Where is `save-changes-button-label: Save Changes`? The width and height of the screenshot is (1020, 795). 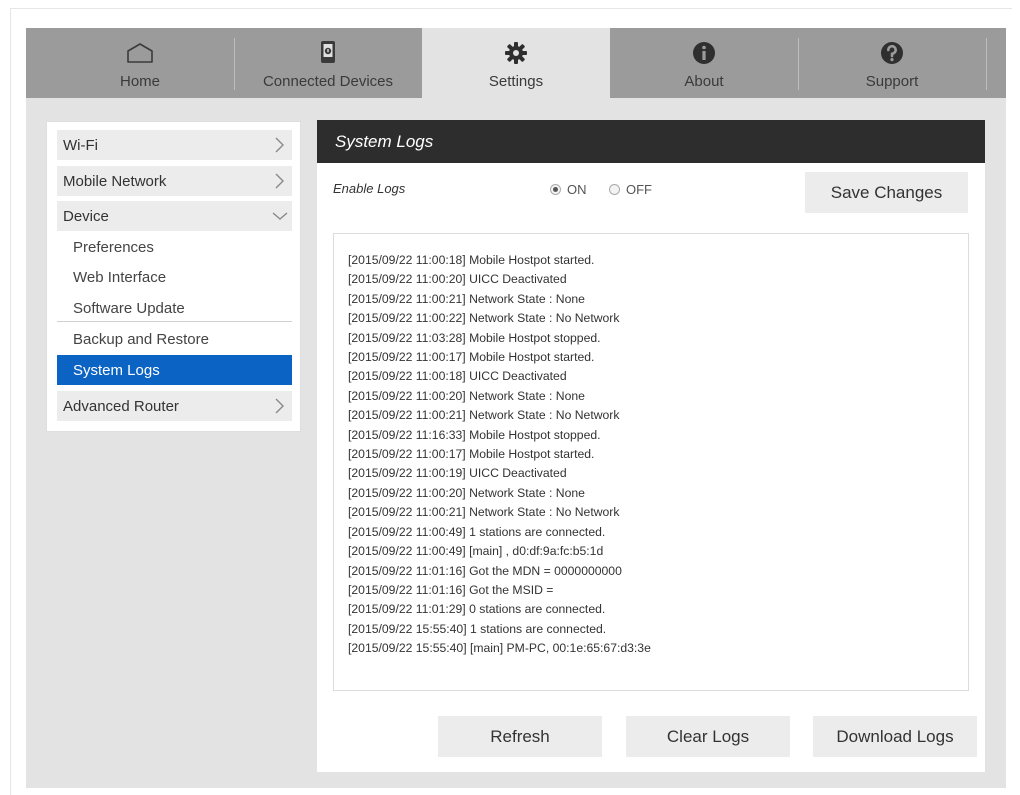
save-changes-button-label: Save Changes is located at coordinates (886, 192).